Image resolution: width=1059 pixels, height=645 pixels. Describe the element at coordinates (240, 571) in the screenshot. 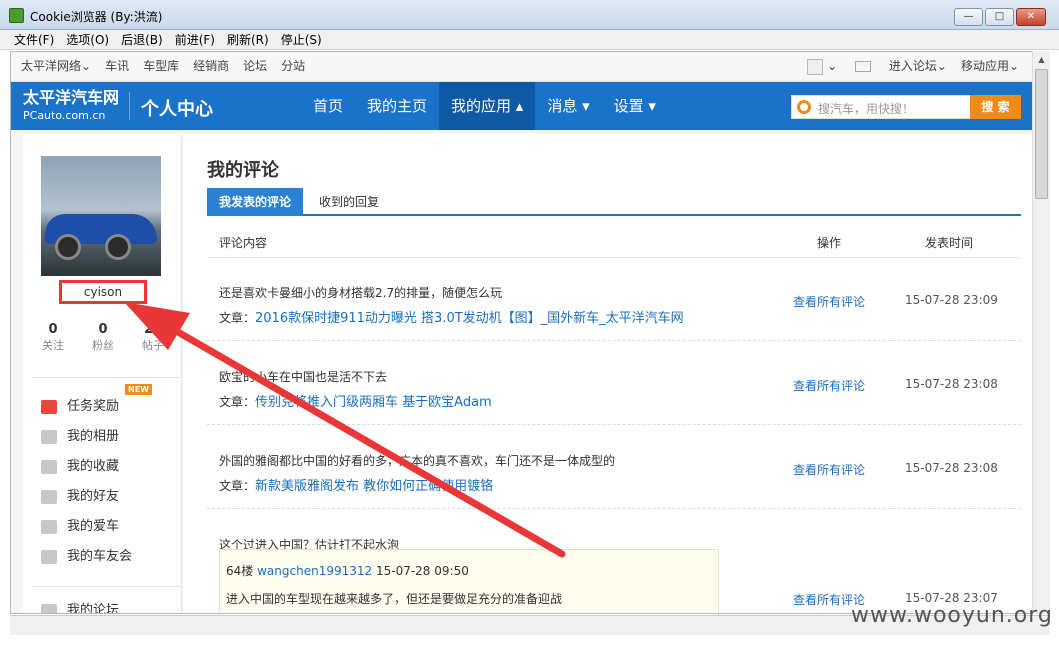

I see `quote-floor: 64楼` at that location.